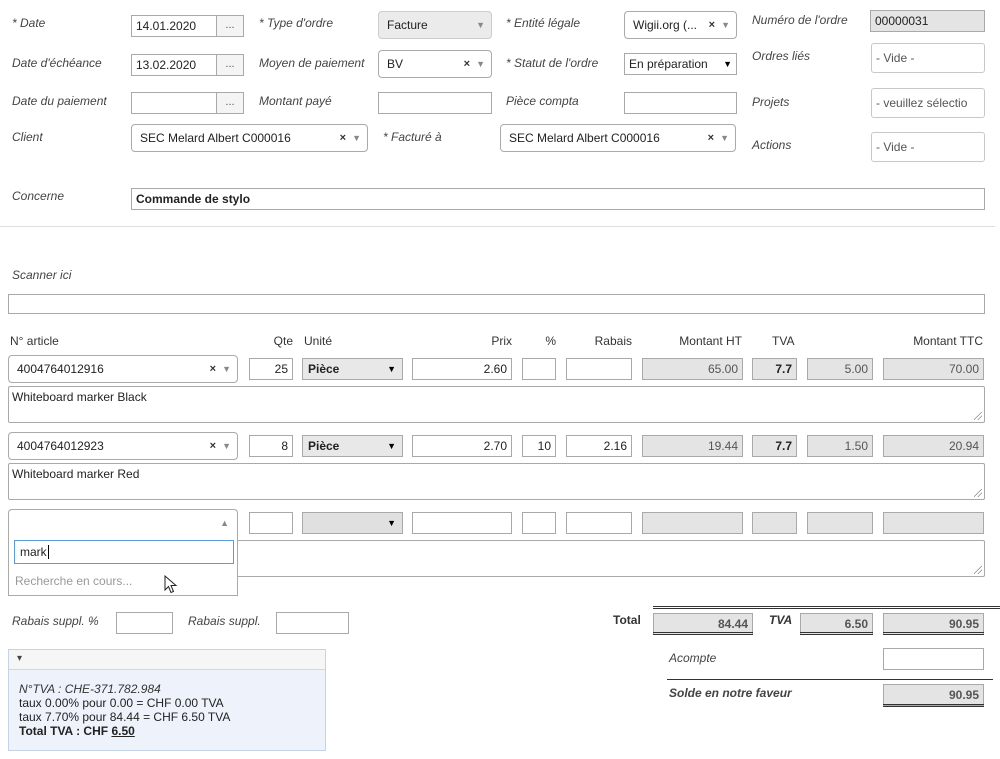 The height and width of the screenshot is (759, 1000). Describe the element at coordinates (174, 26) in the screenshot. I see `date-field: 14.01.2020` at that location.